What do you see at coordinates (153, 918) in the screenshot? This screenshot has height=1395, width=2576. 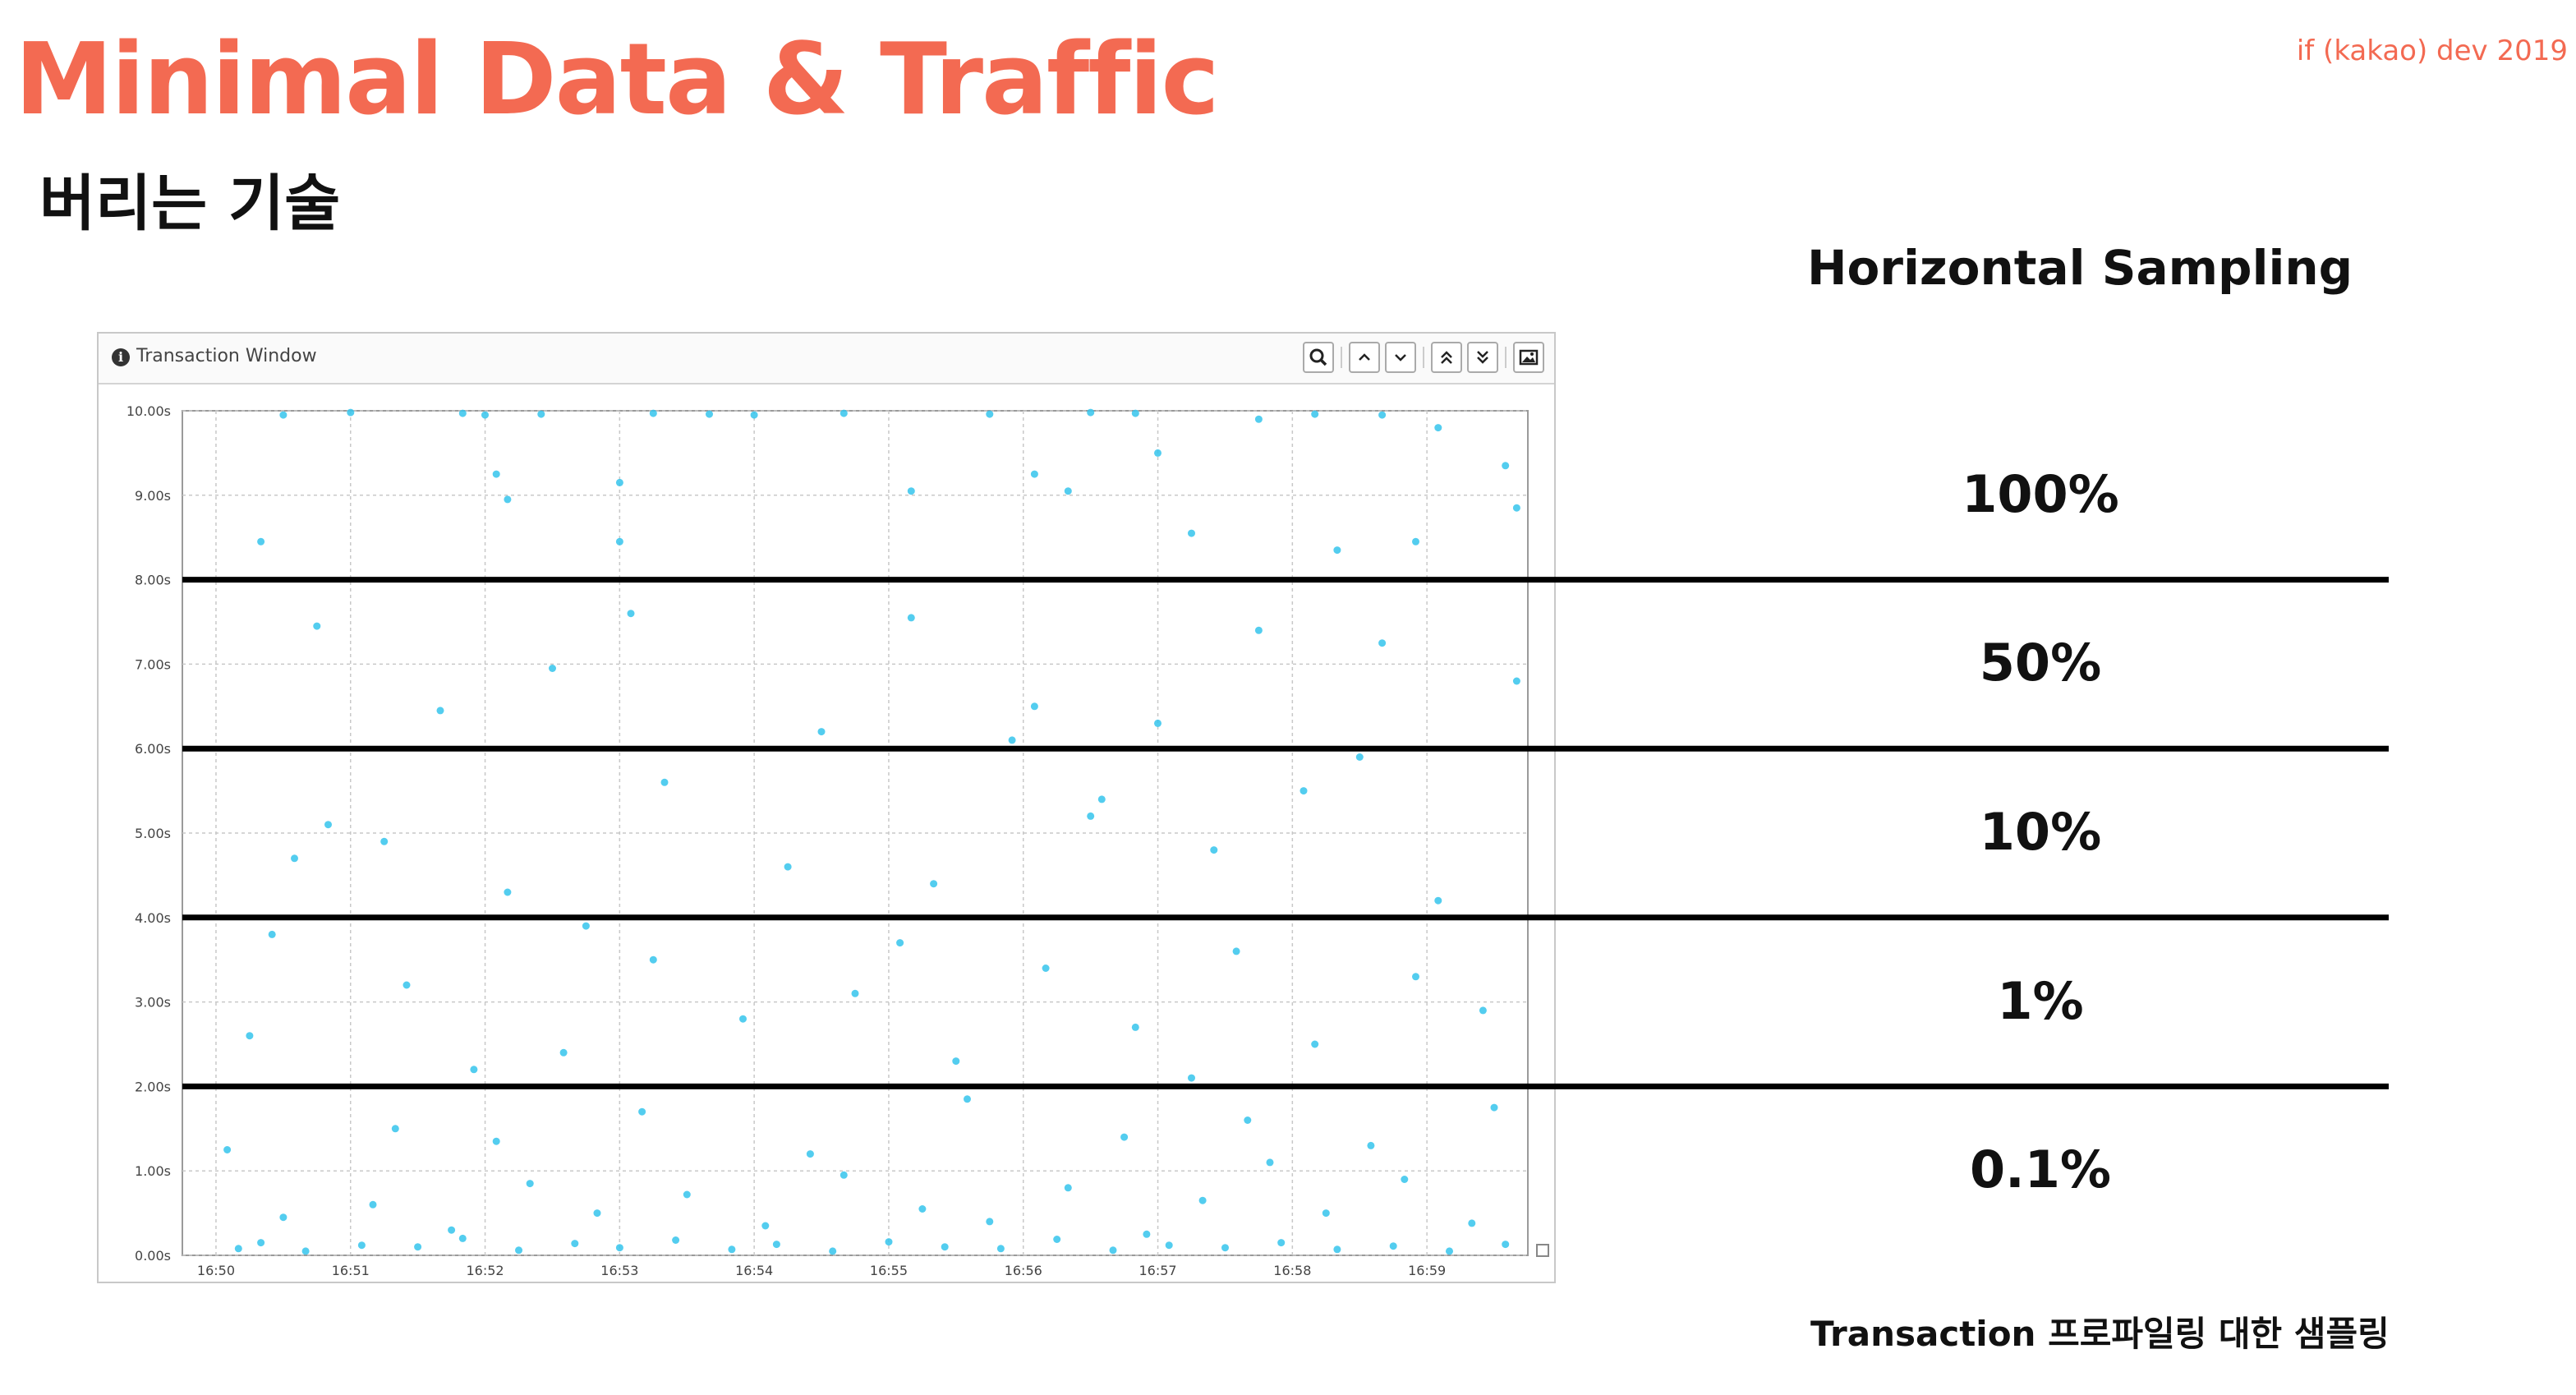 I see `y-tick-label: 4.00s` at bounding box center [153, 918].